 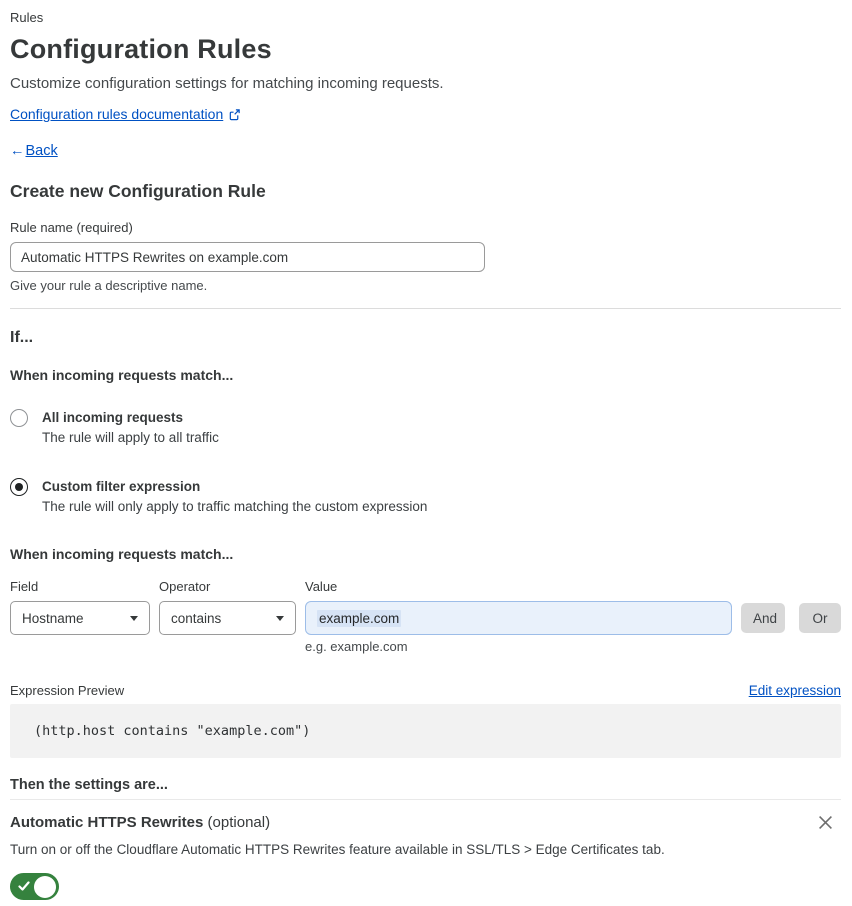 What do you see at coordinates (425, 691) in the screenshot?
I see `expression-preview-header: Expression Preview Edit expression` at bounding box center [425, 691].